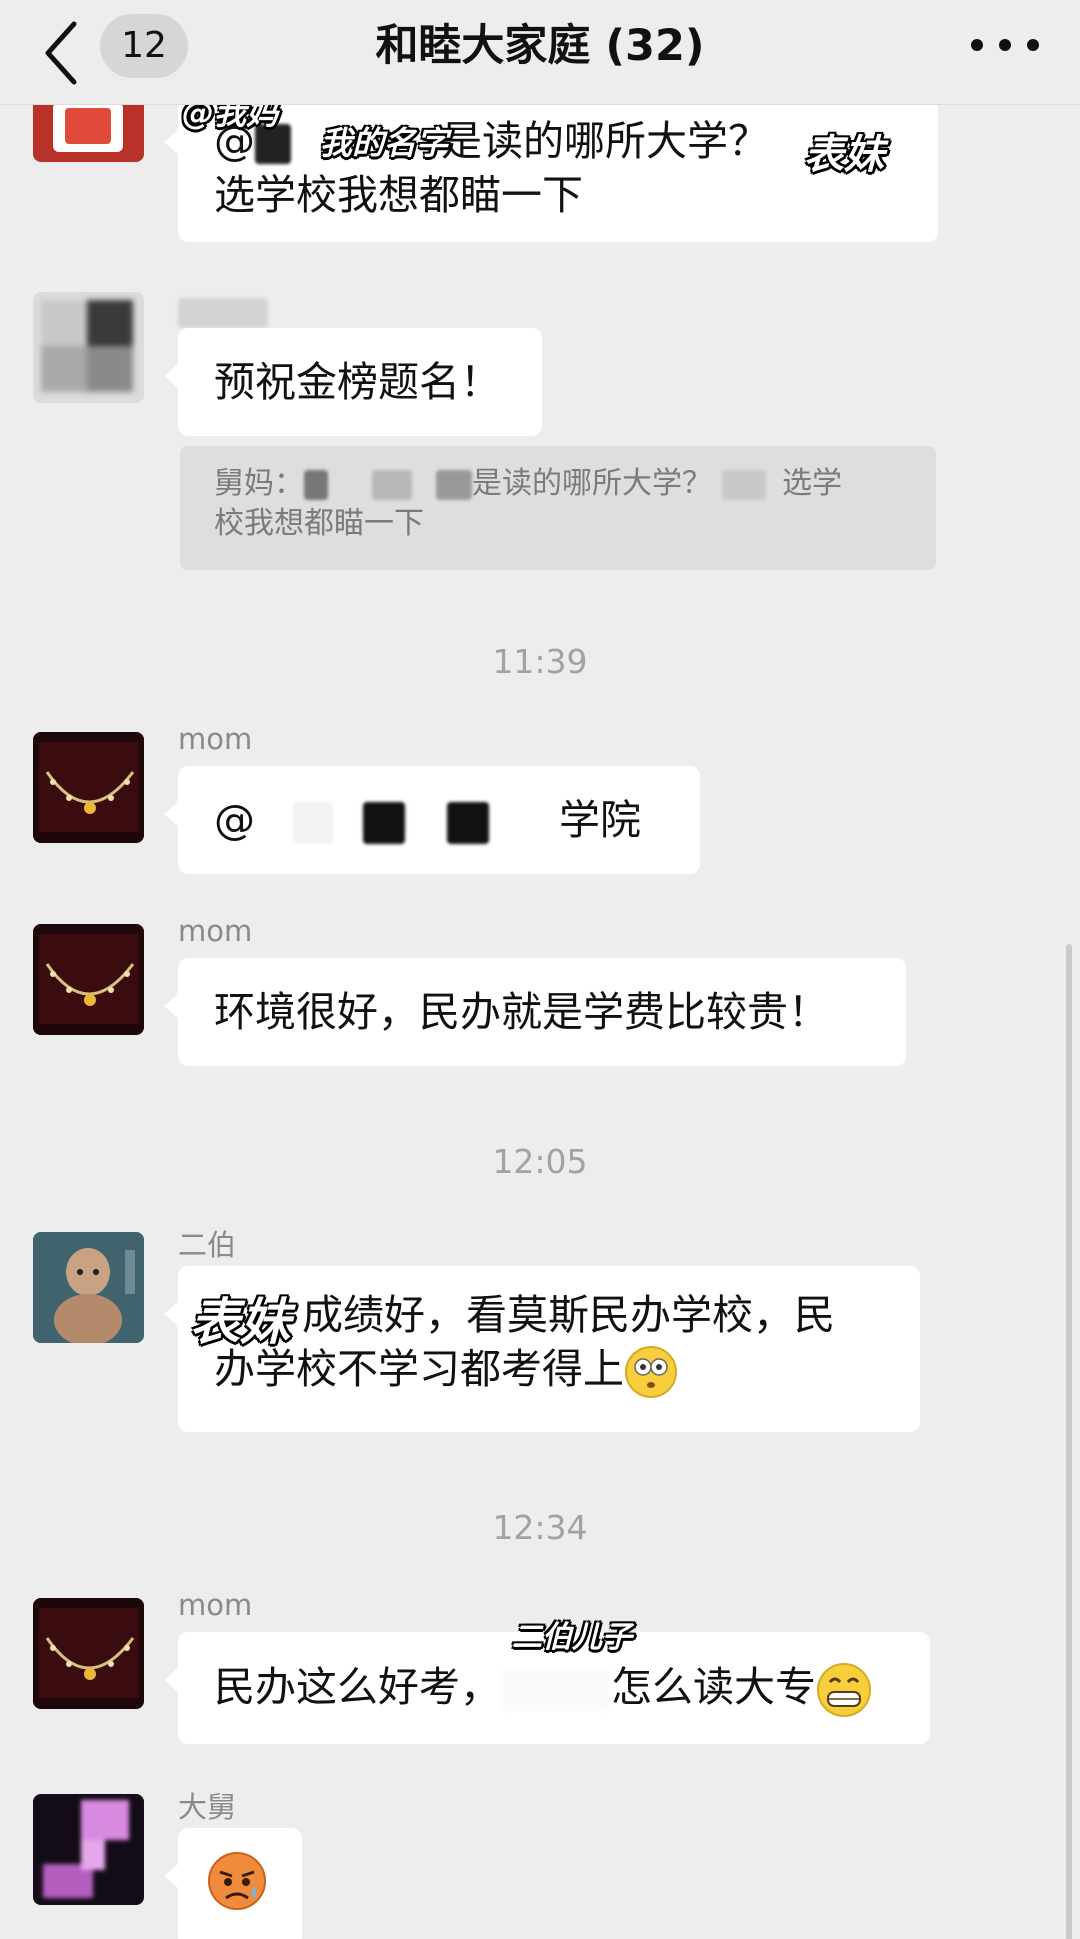  I want to click on mention-symbol: @, so click(234, 820).